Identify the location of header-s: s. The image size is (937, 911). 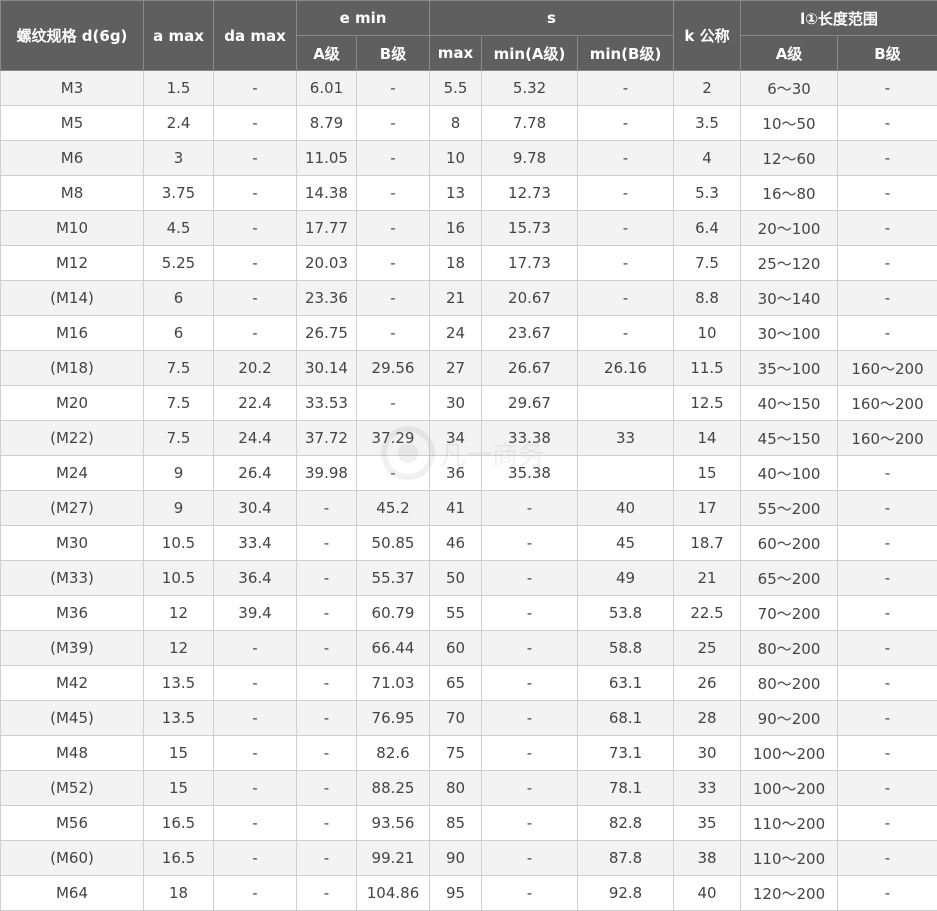
(552, 18).